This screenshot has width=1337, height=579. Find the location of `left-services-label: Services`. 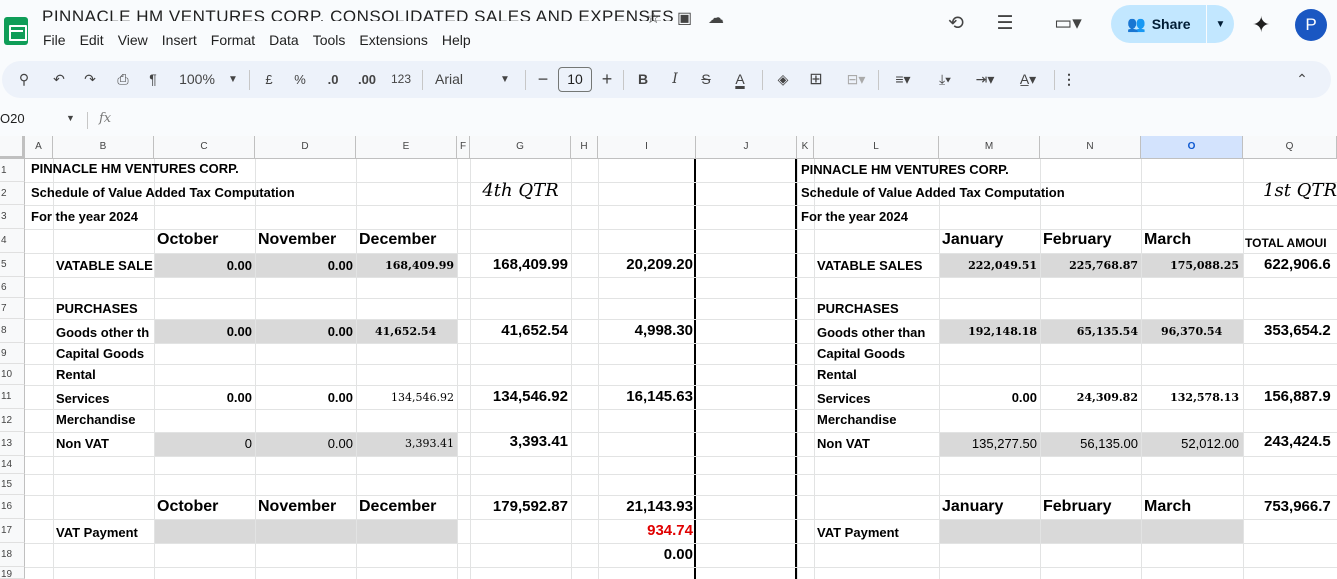

left-services-label: Services is located at coordinates (104, 399).